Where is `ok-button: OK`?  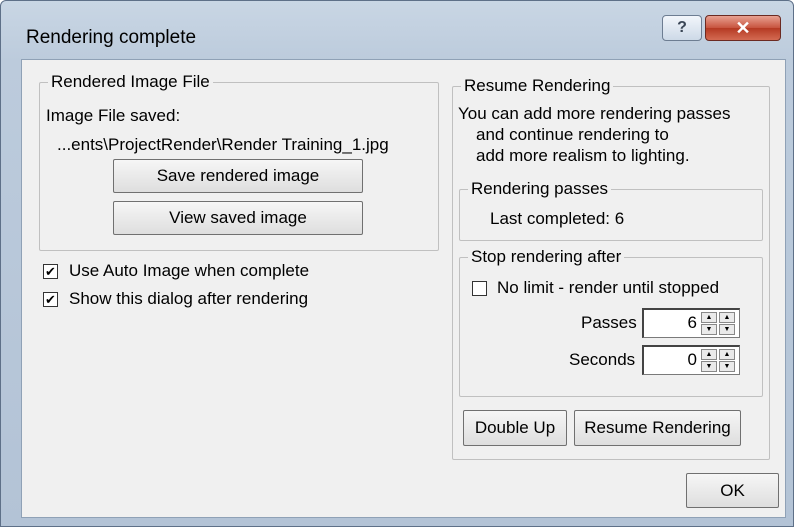
ok-button: OK is located at coordinates (732, 490).